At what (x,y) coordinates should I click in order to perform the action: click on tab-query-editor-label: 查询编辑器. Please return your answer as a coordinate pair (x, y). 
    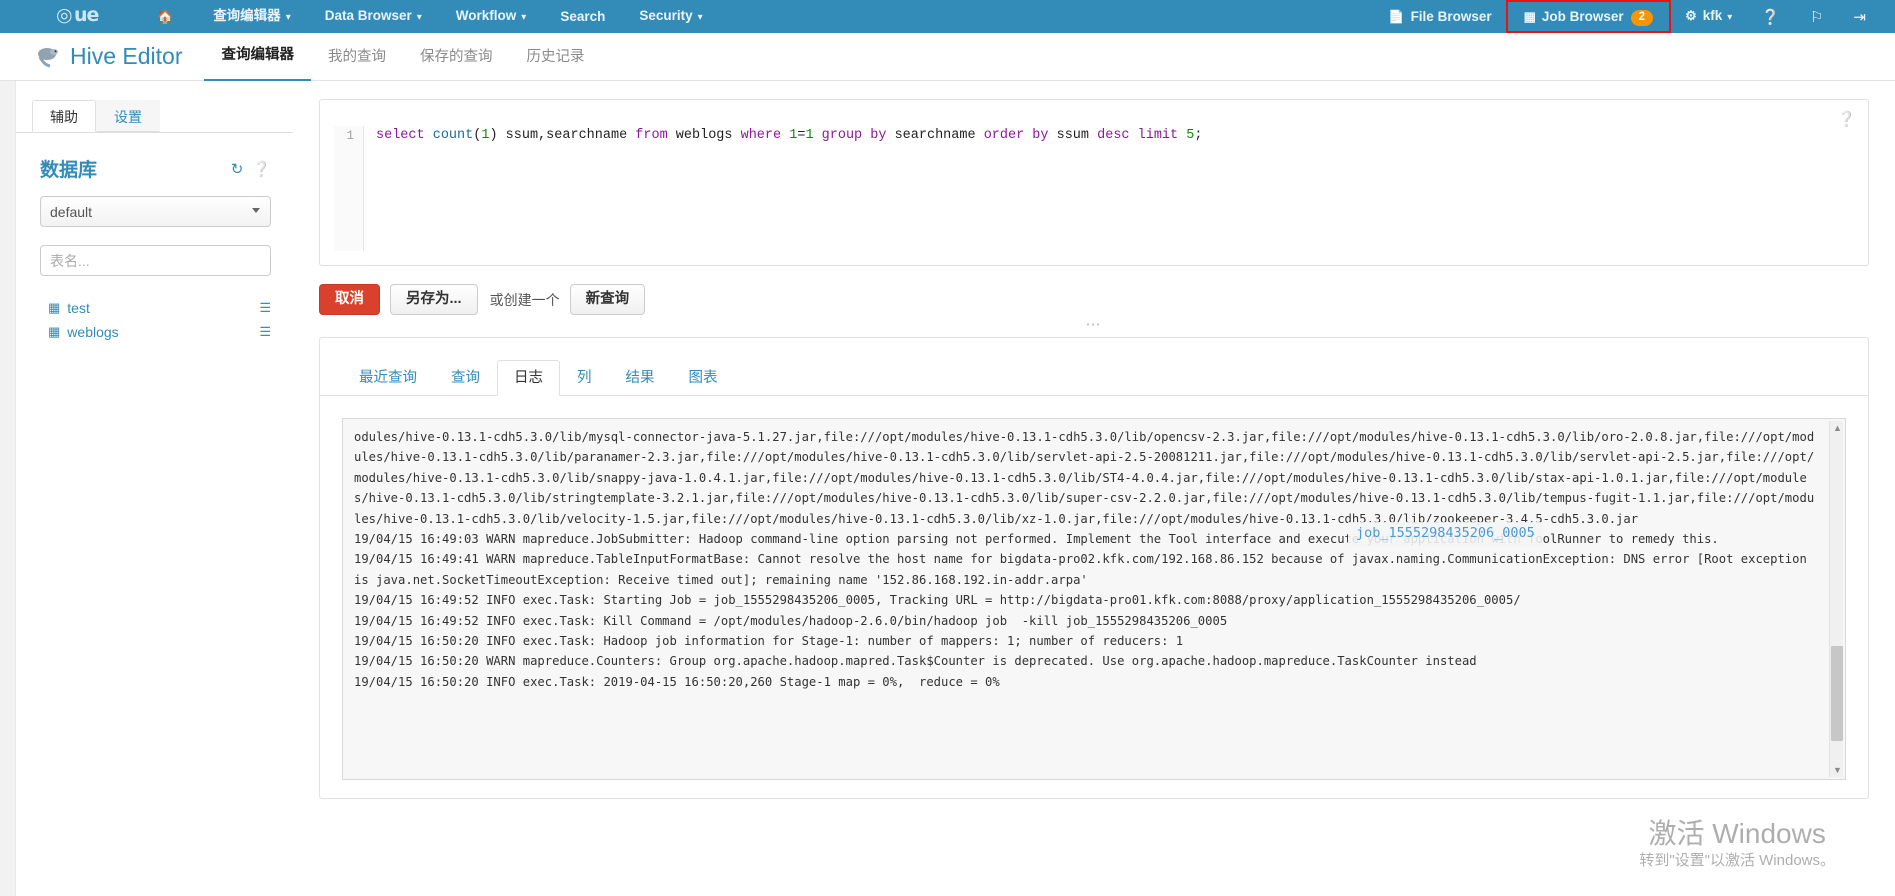
    Looking at the image, I should click on (257, 55).